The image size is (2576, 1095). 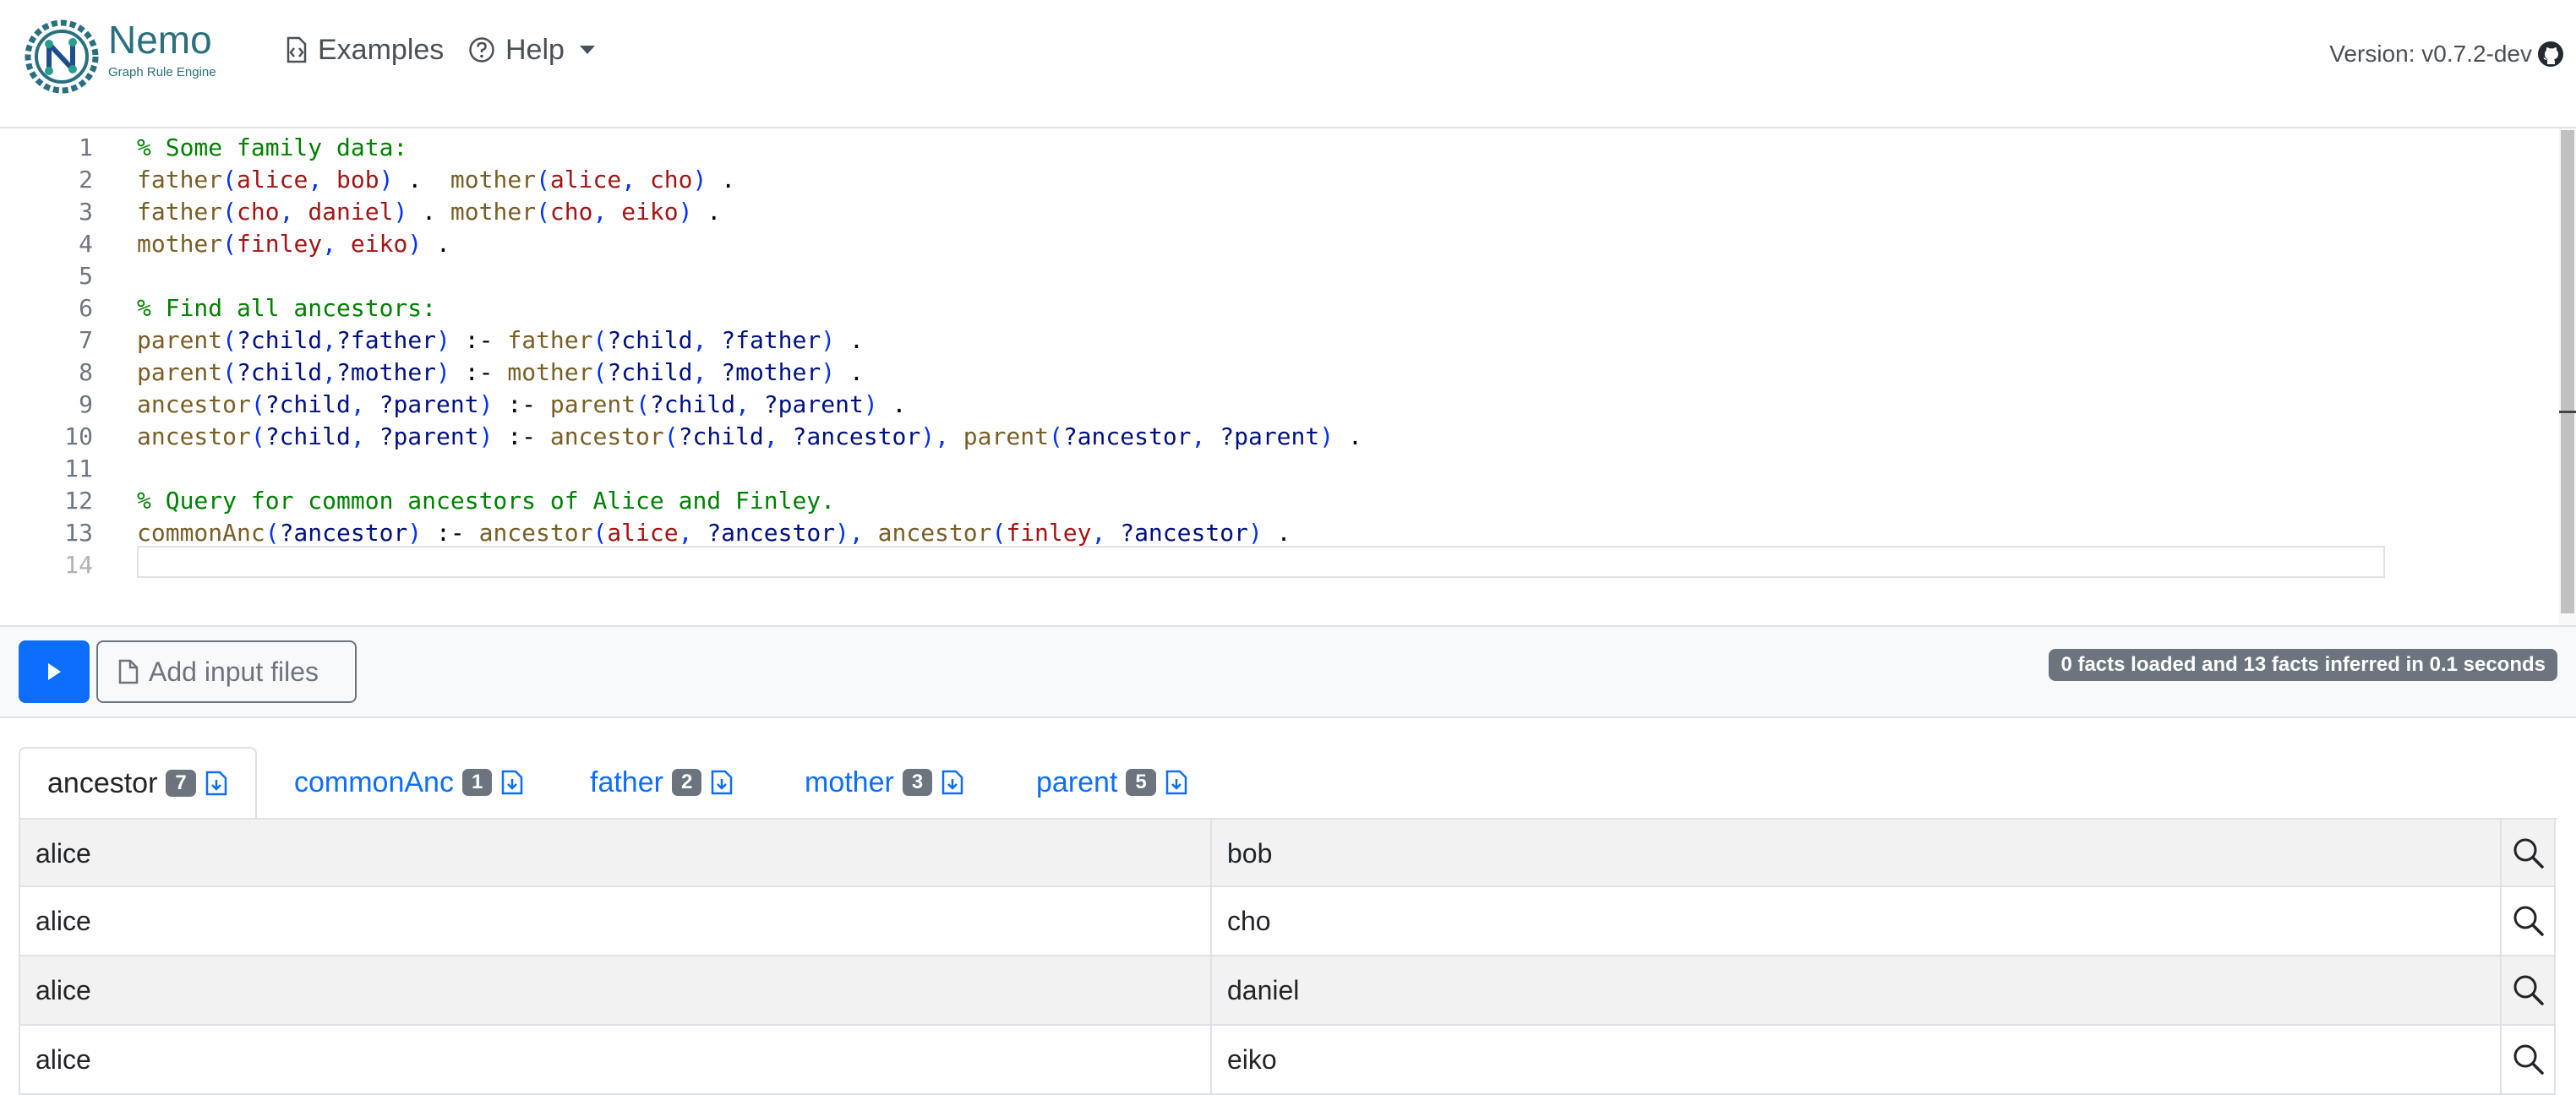 I want to click on question-circle-icon, so click(x=481, y=50).